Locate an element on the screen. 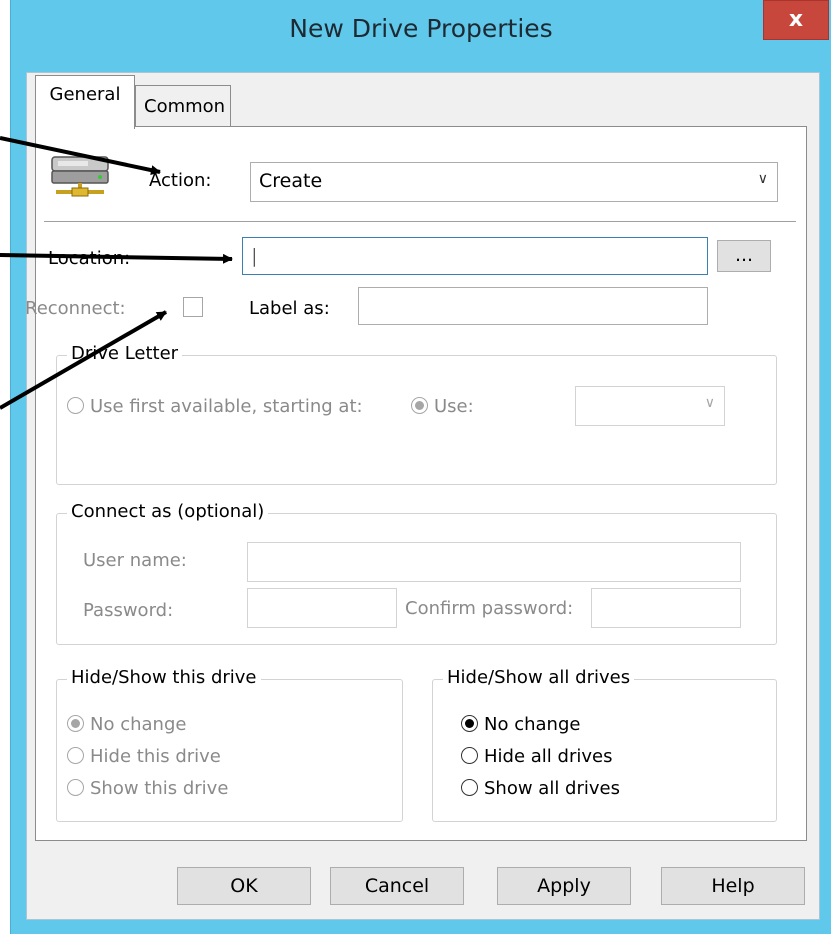  location-label: Location: is located at coordinates (89, 258).